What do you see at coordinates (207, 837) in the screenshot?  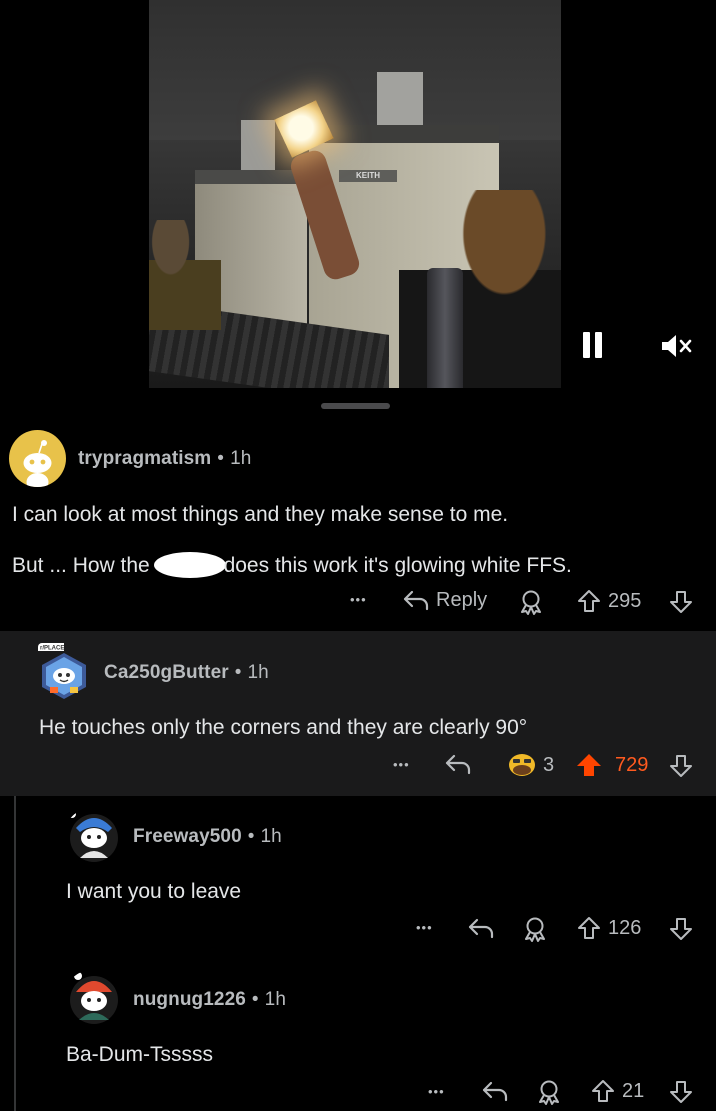 I see `comment-username: Freeway500 • 1h` at bounding box center [207, 837].